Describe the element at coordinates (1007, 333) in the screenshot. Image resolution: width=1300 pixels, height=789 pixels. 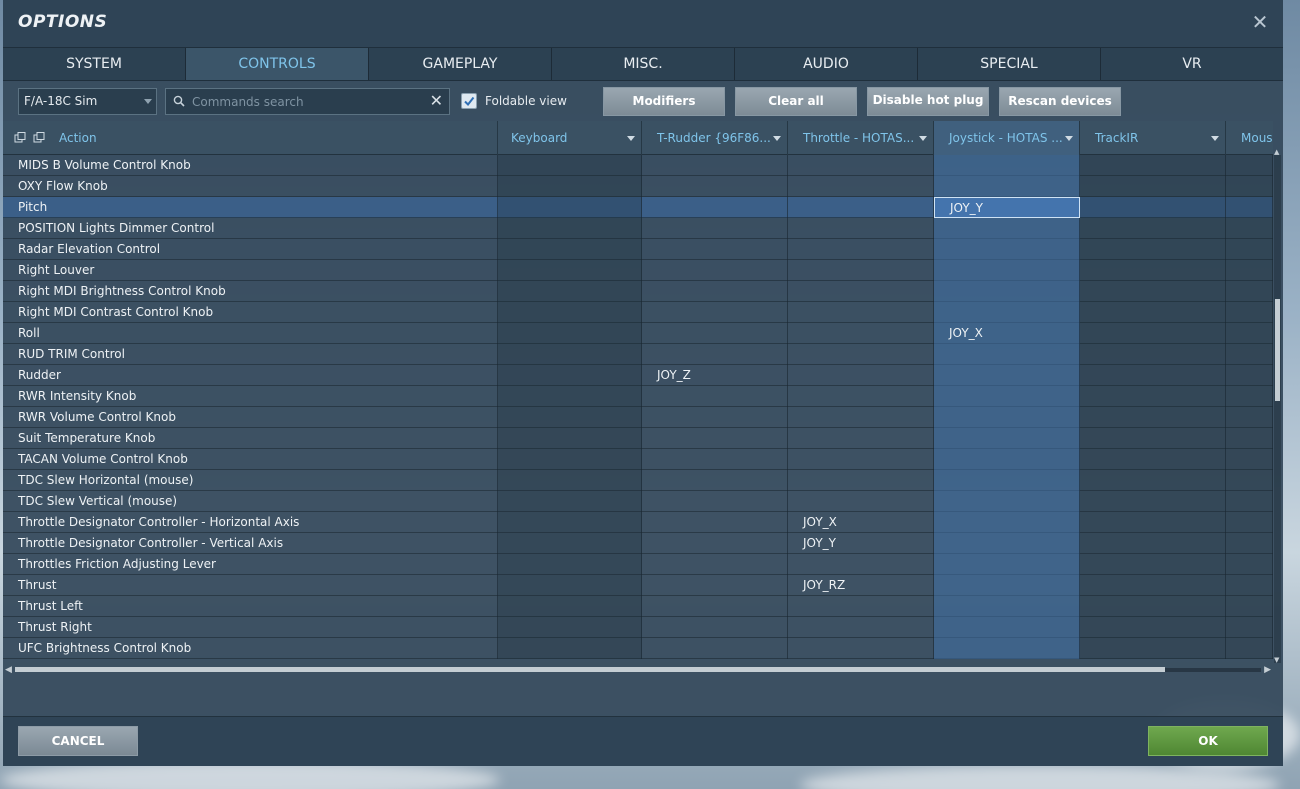
I see `joystick-binding-cell: JOY_X` at that location.